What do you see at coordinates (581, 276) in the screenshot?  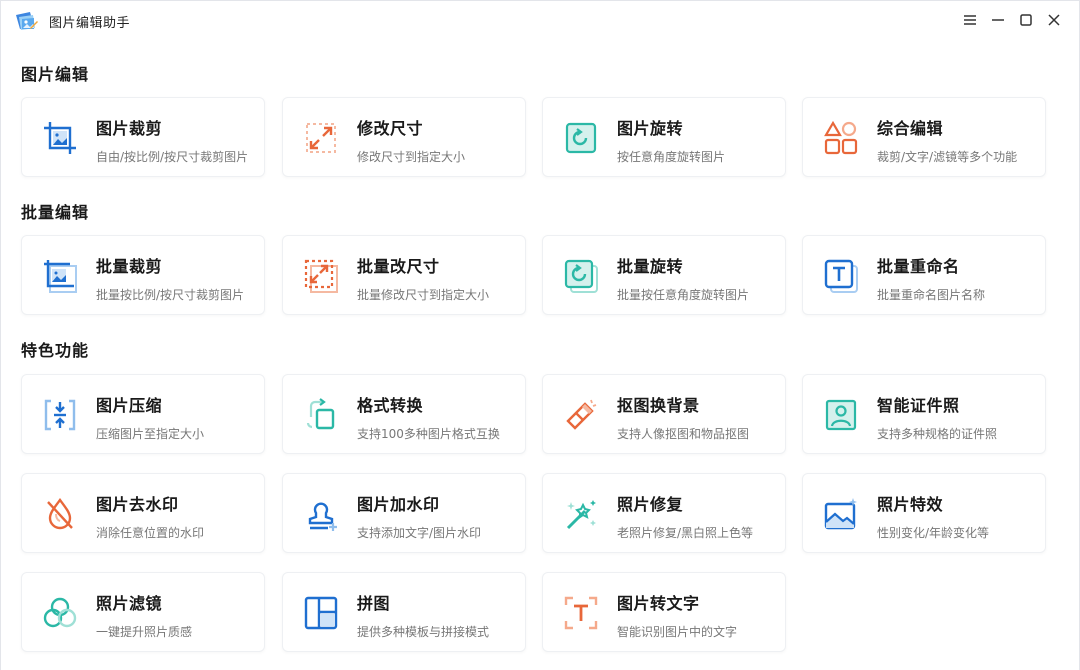 I see `batch-rotate-icon` at bounding box center [581, 276].